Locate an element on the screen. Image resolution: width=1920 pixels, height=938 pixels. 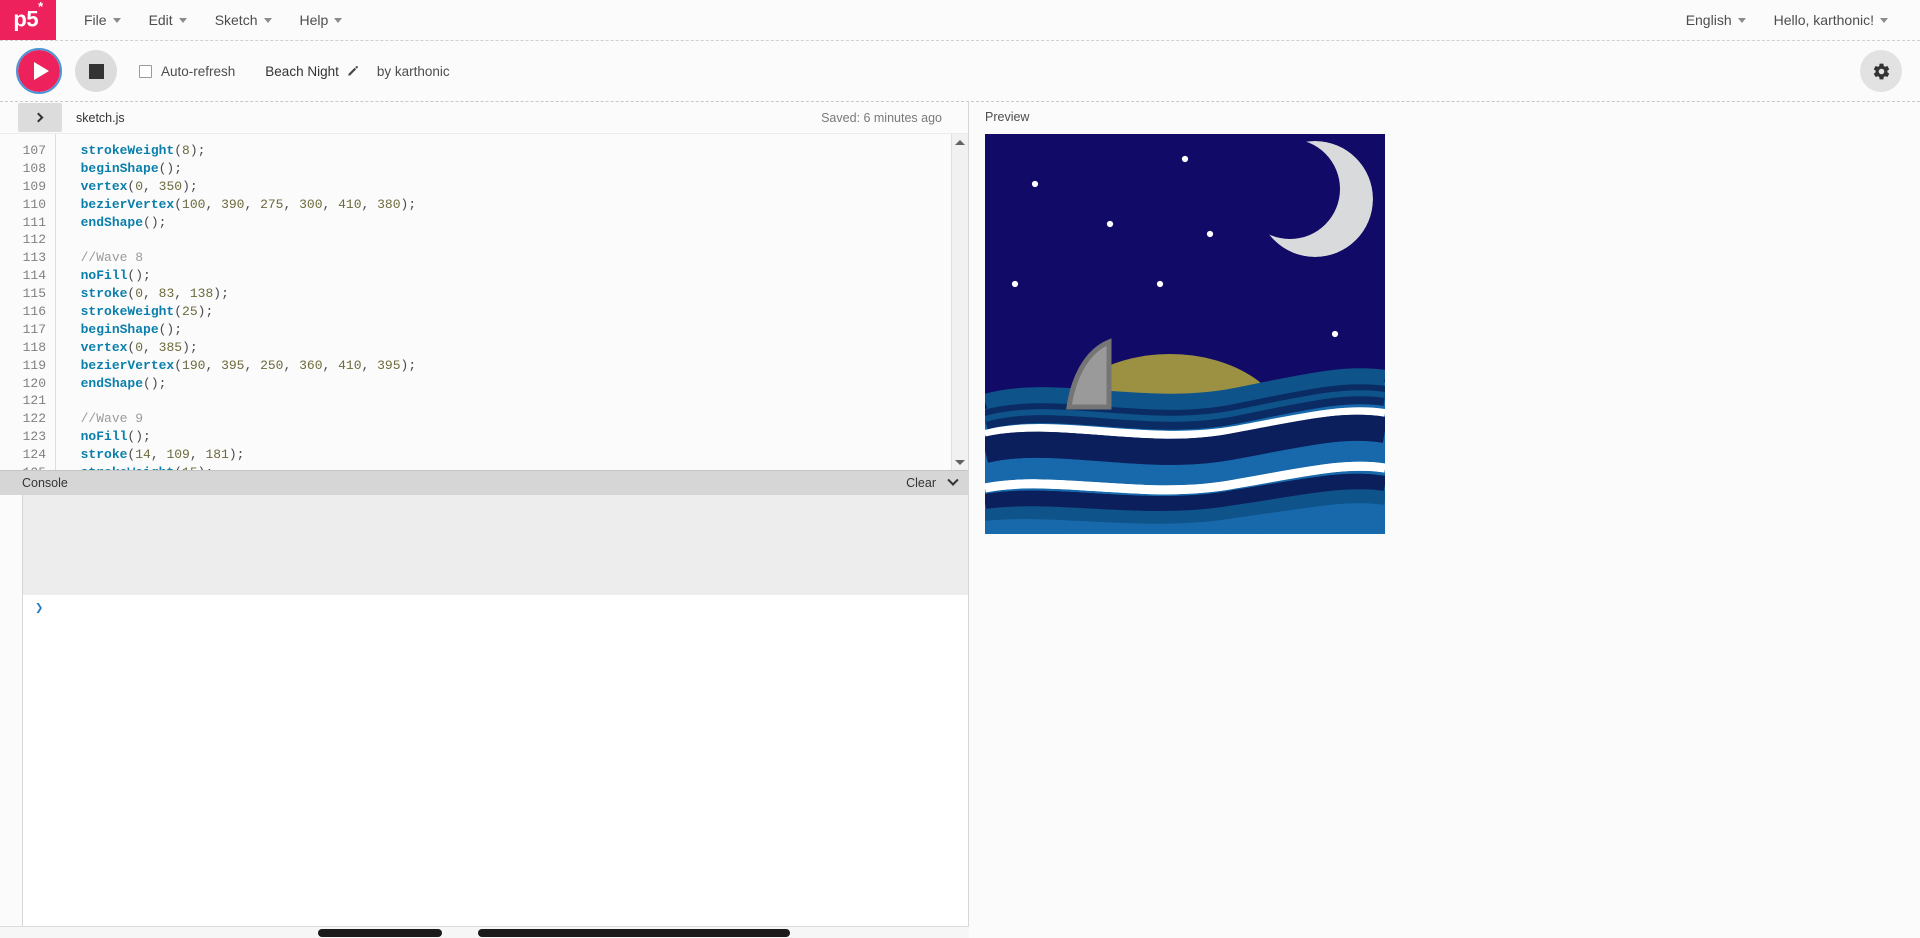
console-header: Console Clear is located at coordinates (484, 482).